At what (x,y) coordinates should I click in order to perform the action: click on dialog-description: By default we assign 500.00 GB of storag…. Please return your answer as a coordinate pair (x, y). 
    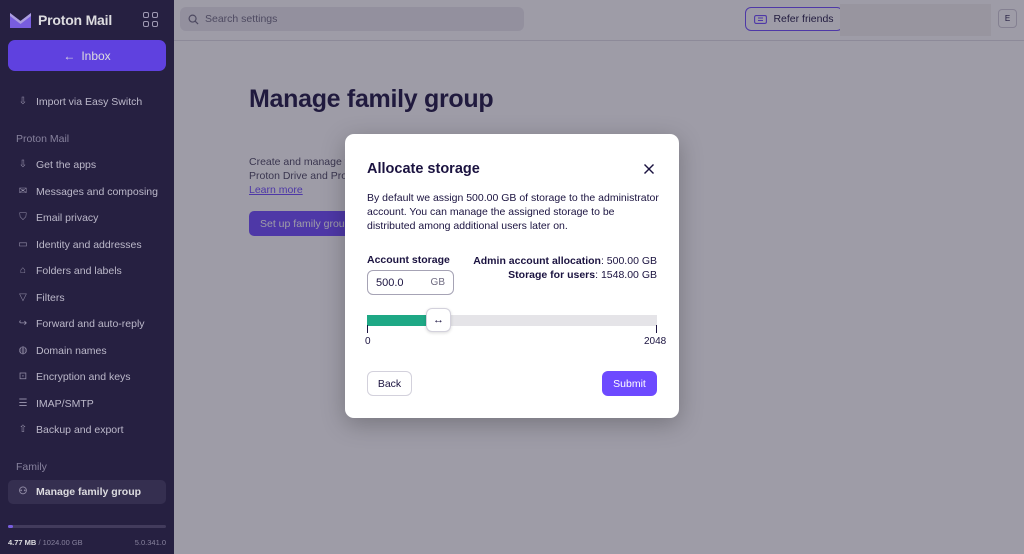
    Looking at the image, I should click on (513, 212).